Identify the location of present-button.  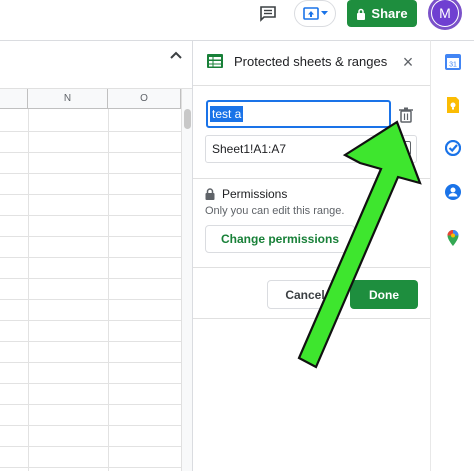
(315, 13).